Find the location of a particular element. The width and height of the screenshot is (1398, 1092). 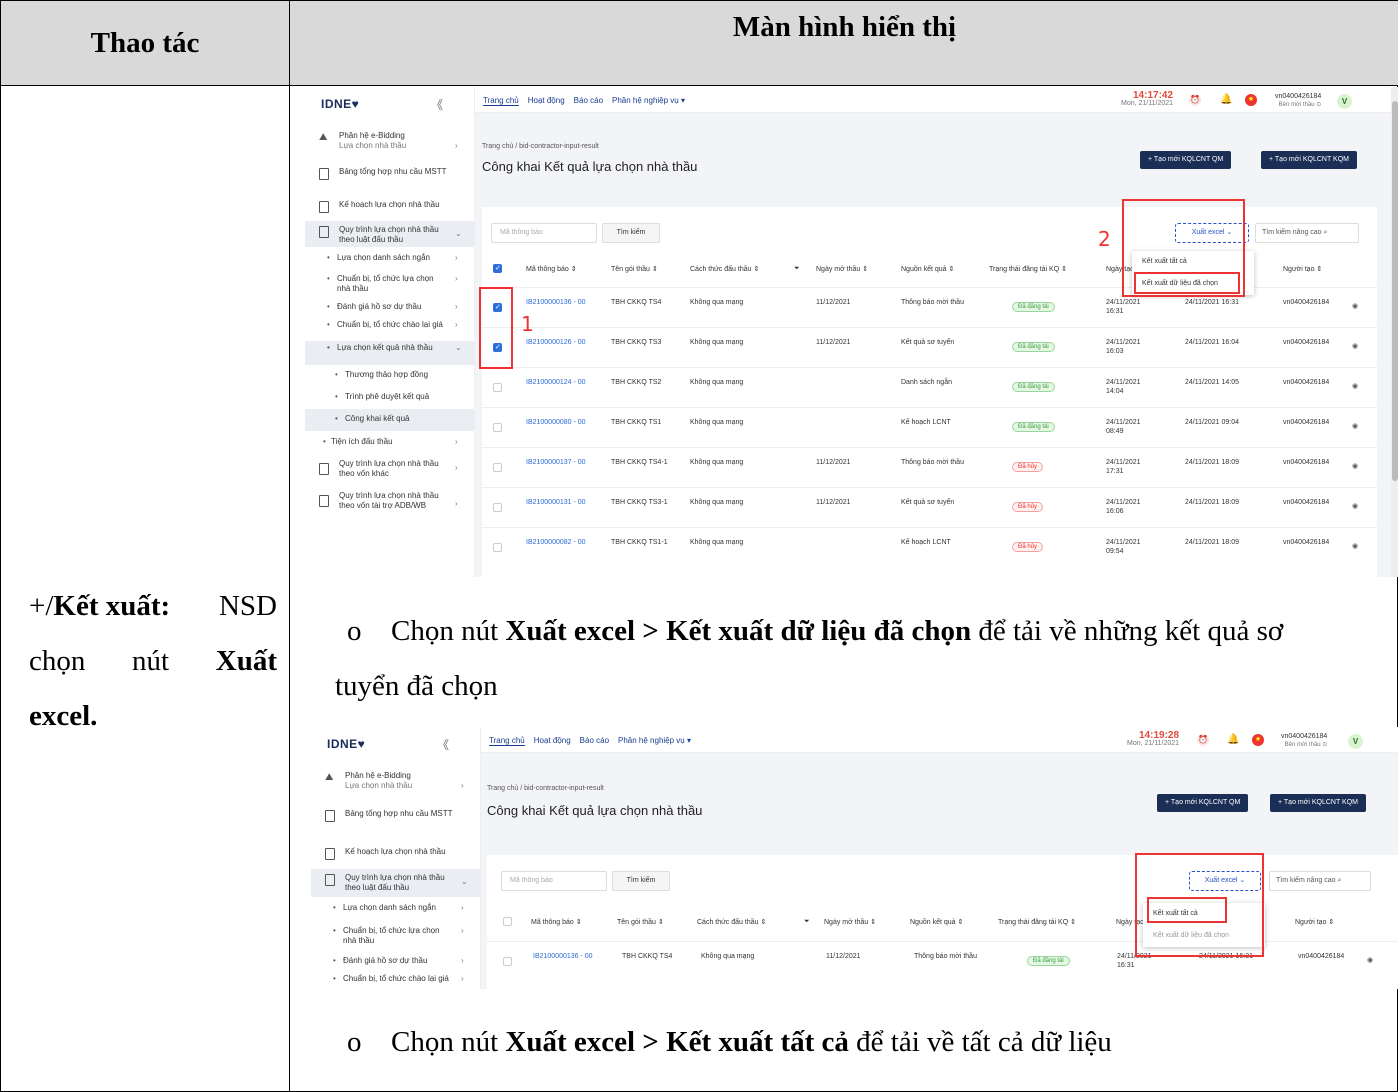

cell-updated: 24/11/2021 18:09 is located at coordinates (1212, 542).